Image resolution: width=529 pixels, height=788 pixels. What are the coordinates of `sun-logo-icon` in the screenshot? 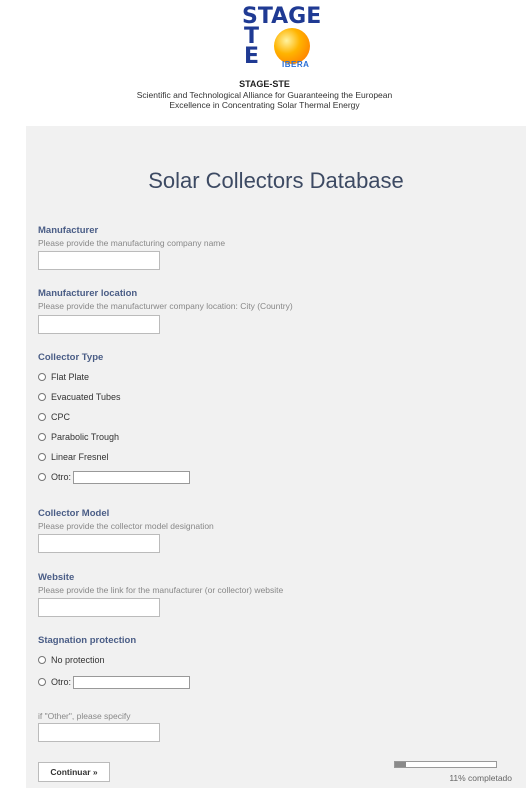 It's located at (292, 46).